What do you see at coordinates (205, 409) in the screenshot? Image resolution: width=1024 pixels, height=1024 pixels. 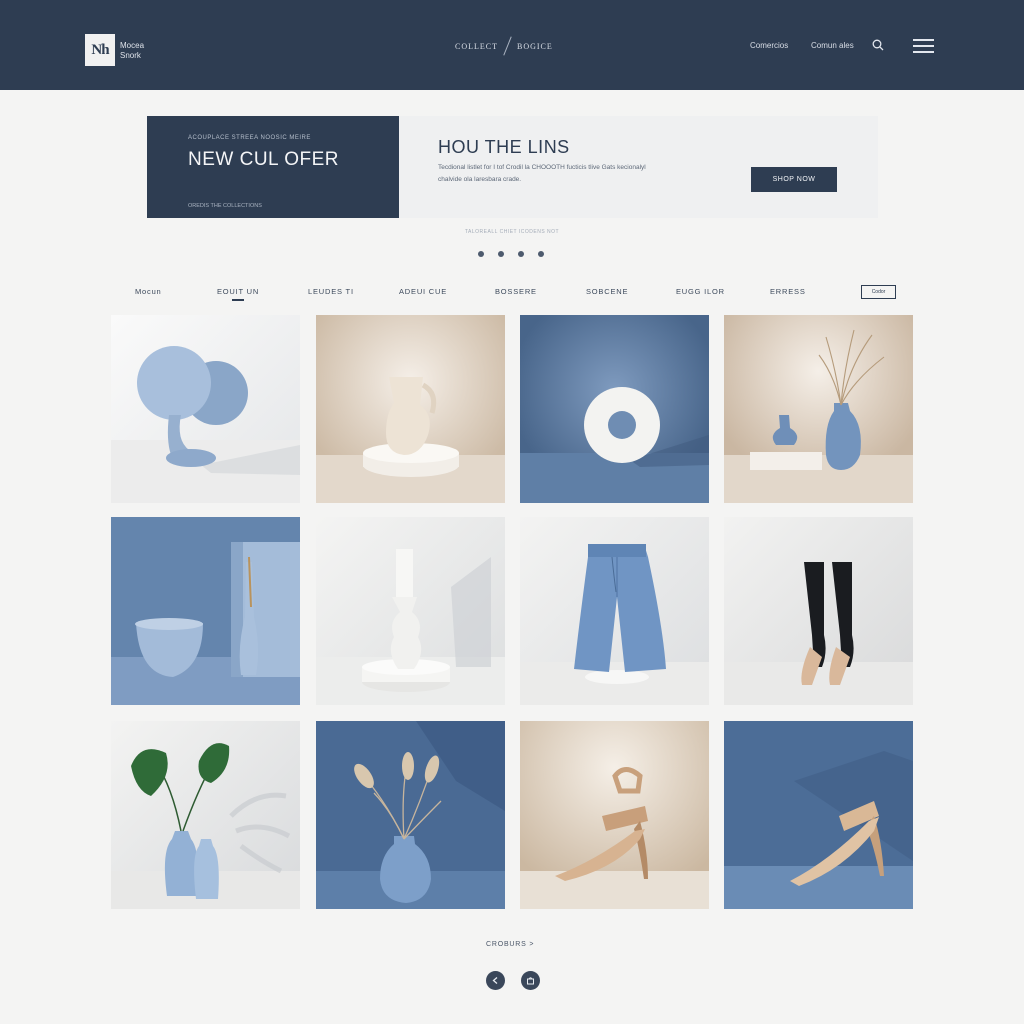 I see `product-tile-blue-mushroom-sculpture` at bounding box center [205, 409].